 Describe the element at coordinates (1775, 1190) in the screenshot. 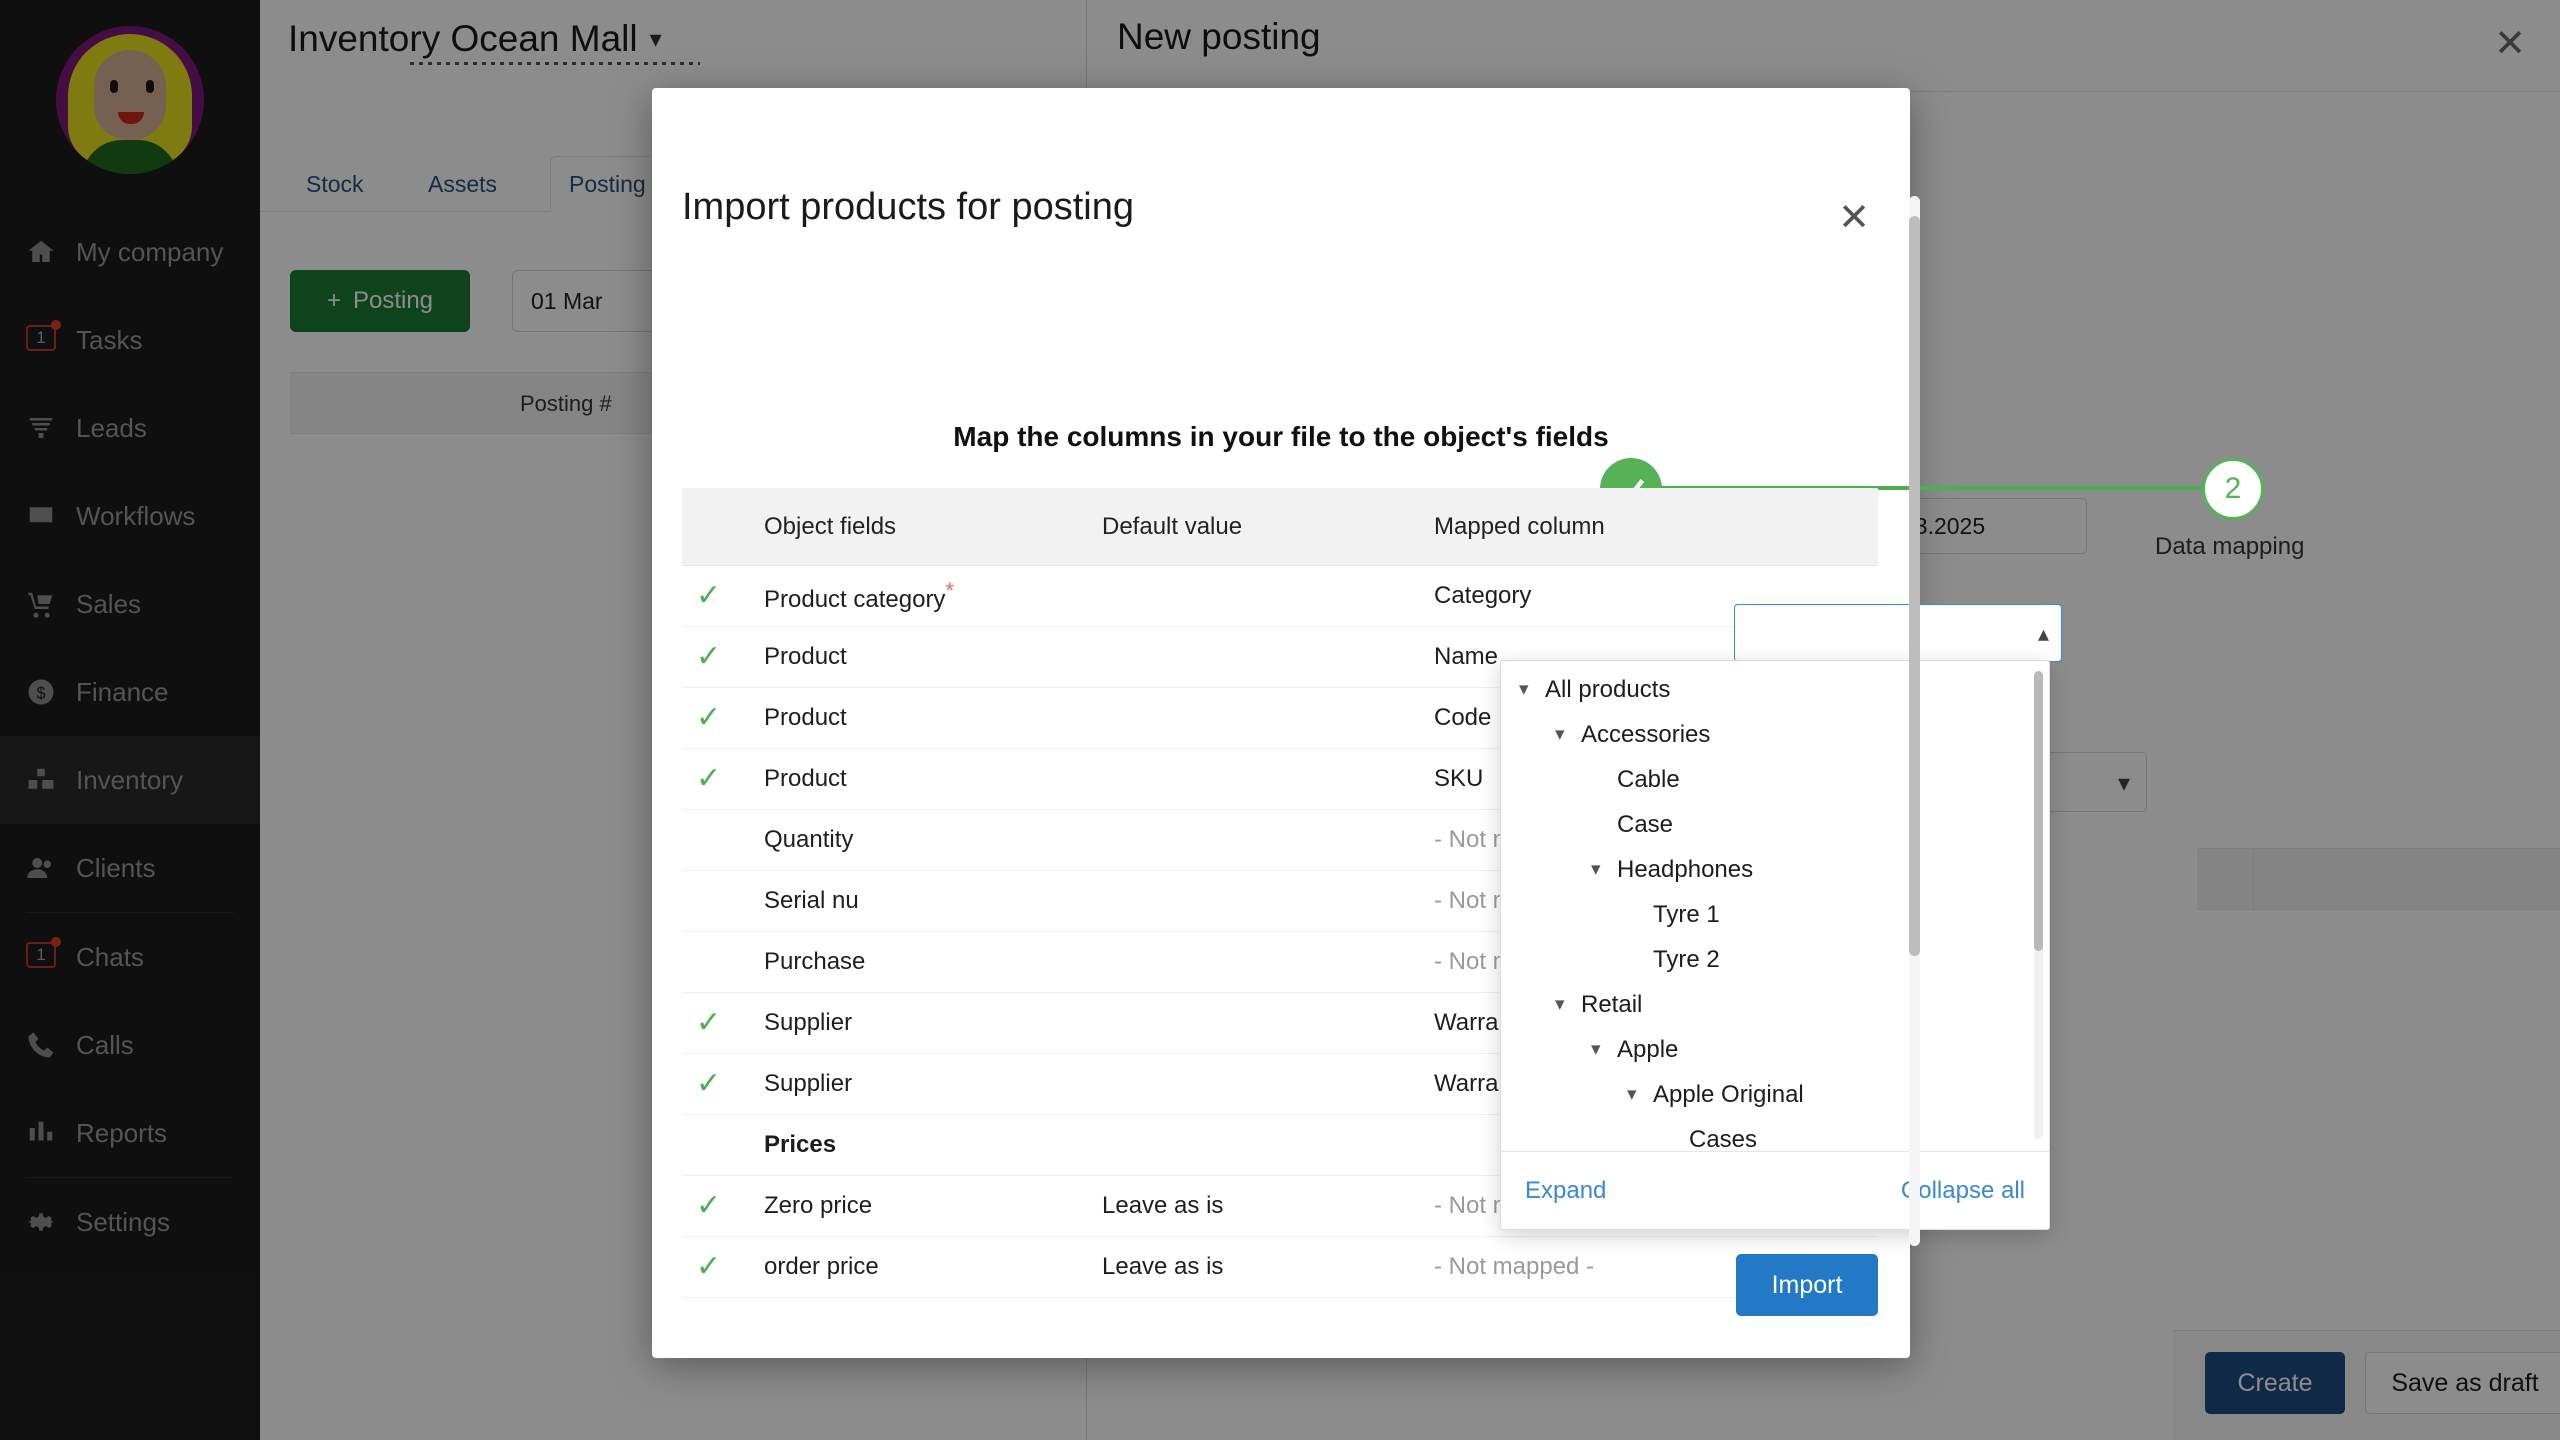

I see `dropdown-footer: Expand Collapse all` at that location.